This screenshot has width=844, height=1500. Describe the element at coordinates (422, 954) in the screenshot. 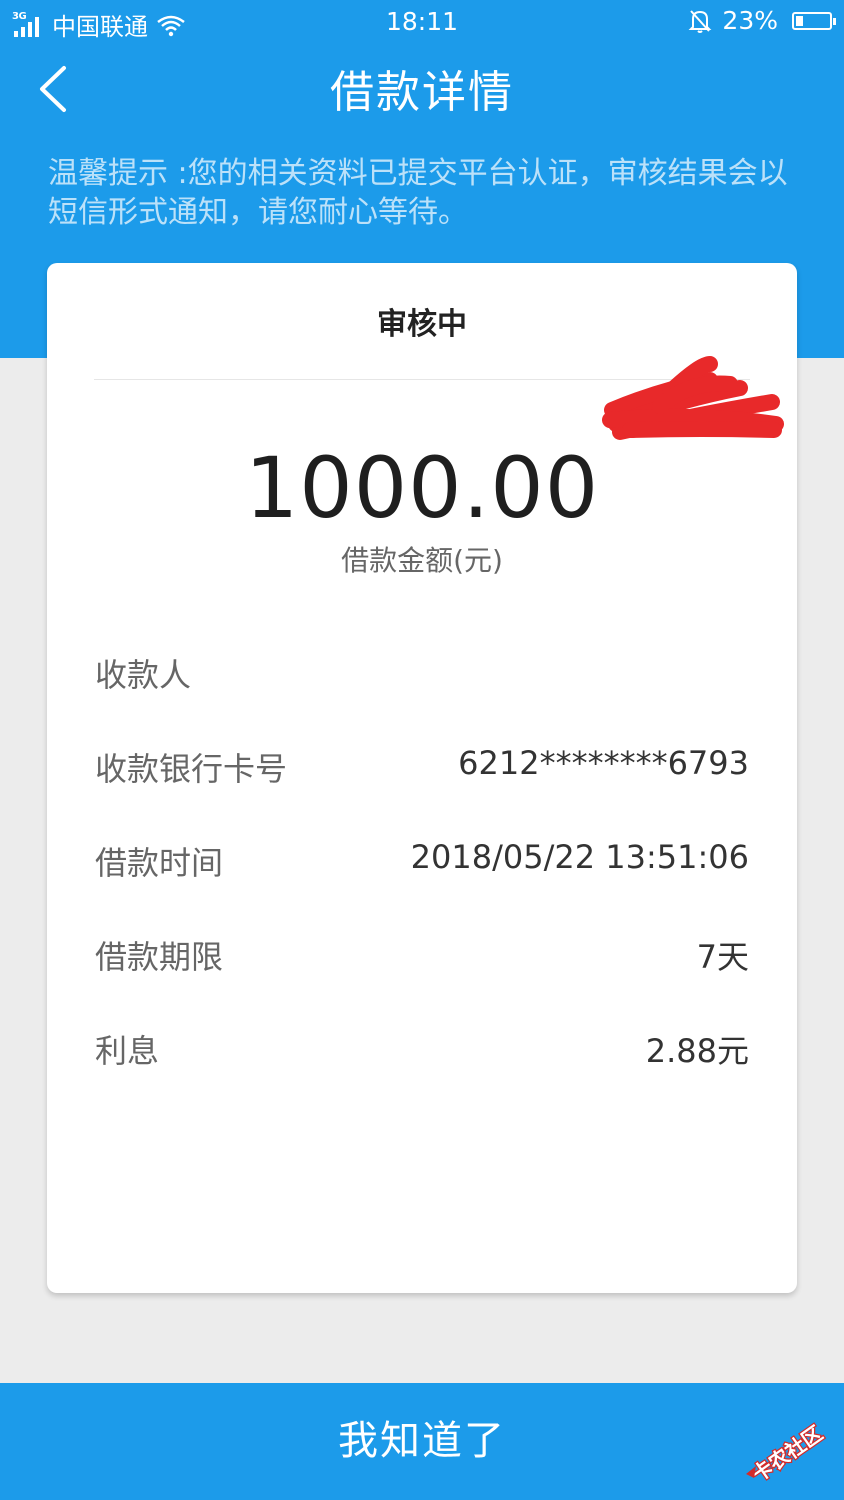

I see `row-loan-term: 借款期限 7天` at that location.